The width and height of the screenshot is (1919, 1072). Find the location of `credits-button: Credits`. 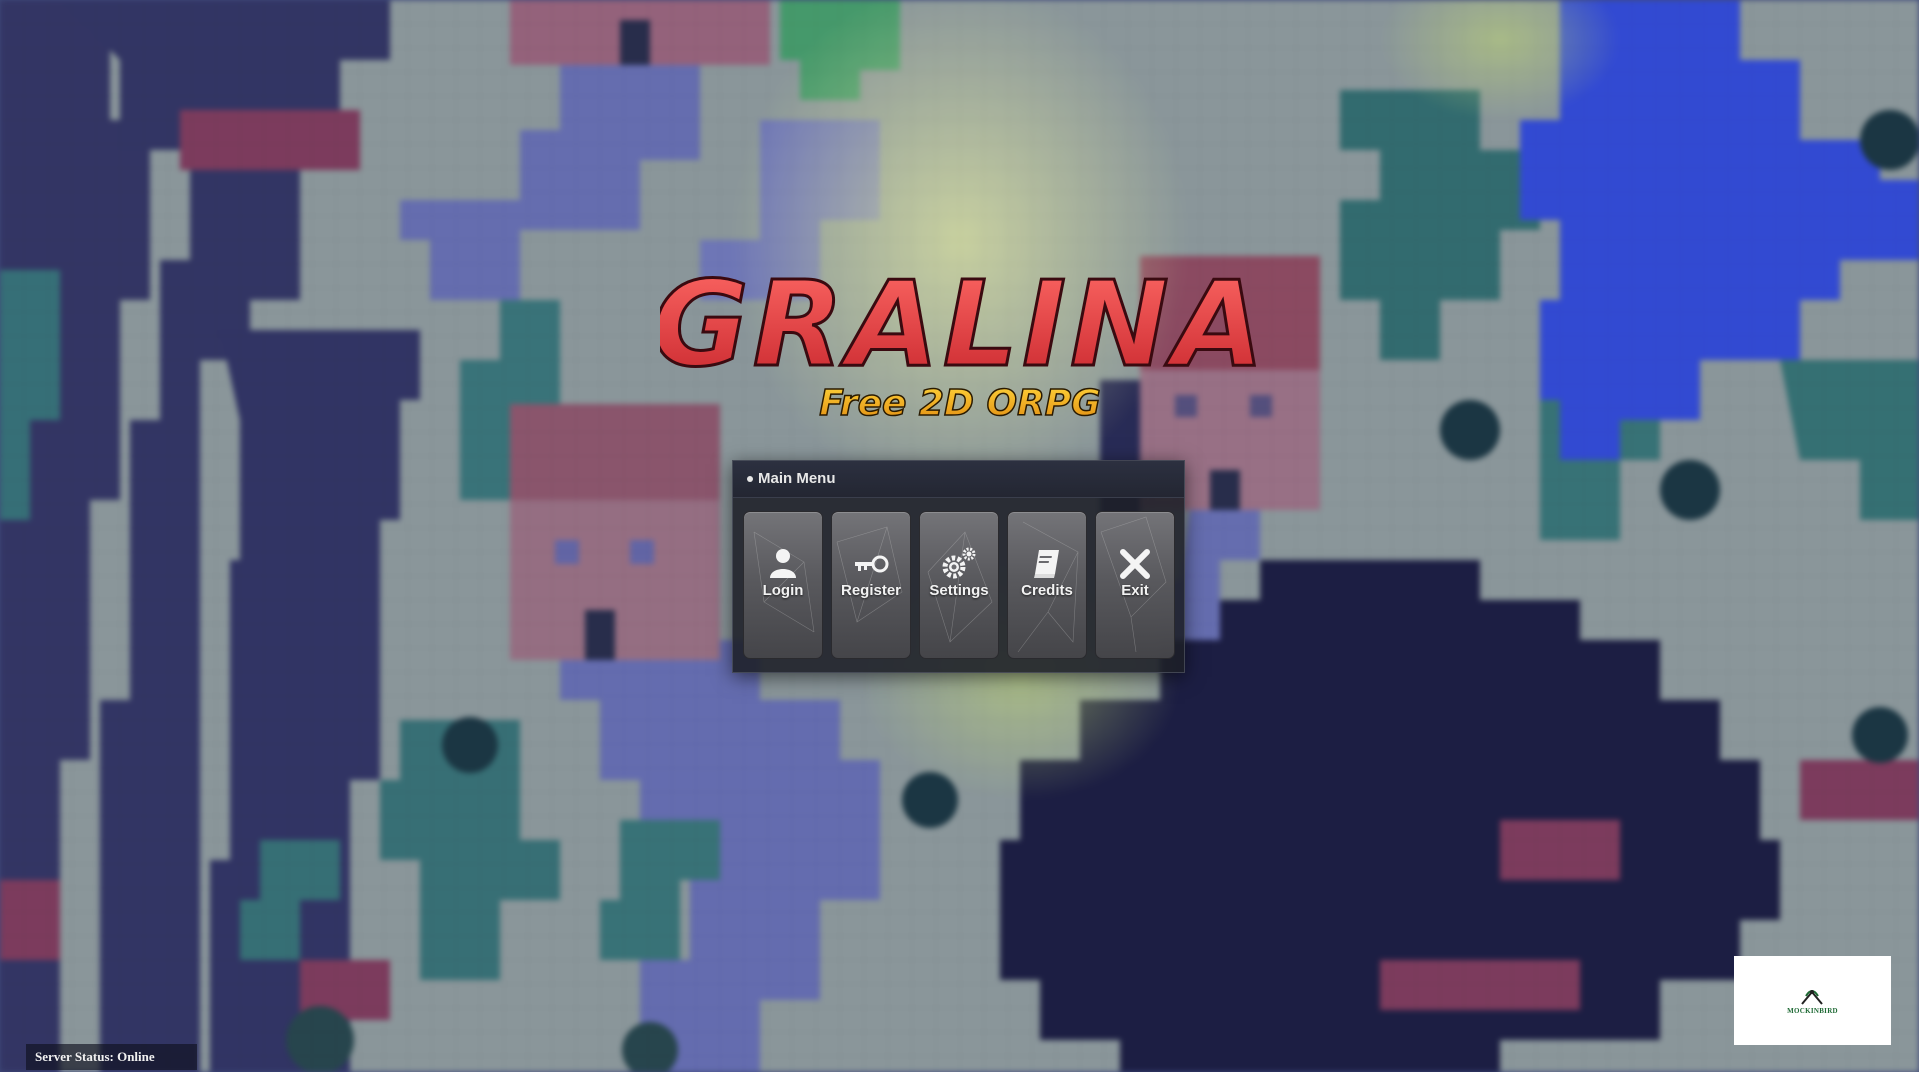

credits-button: Credits is located at coordinates (1047, 585).